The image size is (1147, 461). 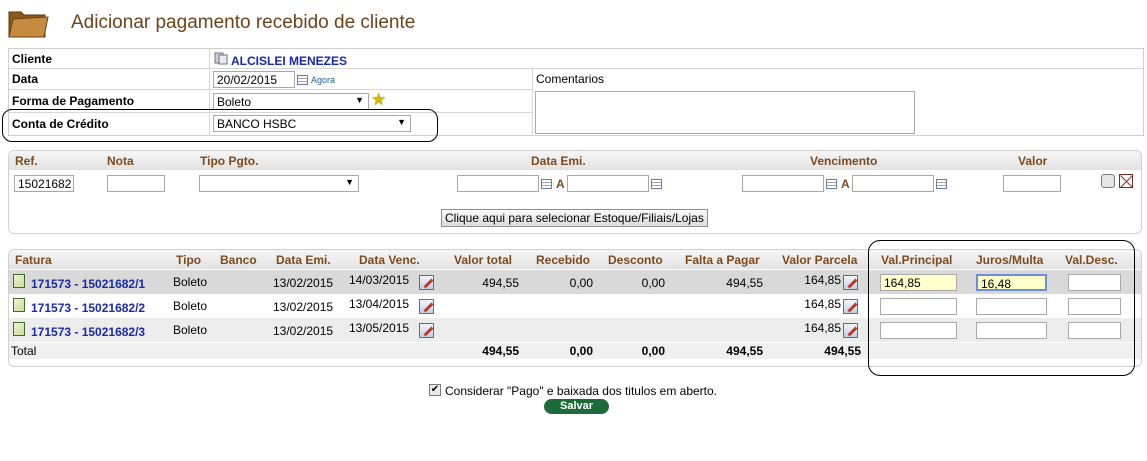 What do you see at coordinates (378, 99) in the screenshot?
I see `star-icon: ★` at bounding box center [378, 99].